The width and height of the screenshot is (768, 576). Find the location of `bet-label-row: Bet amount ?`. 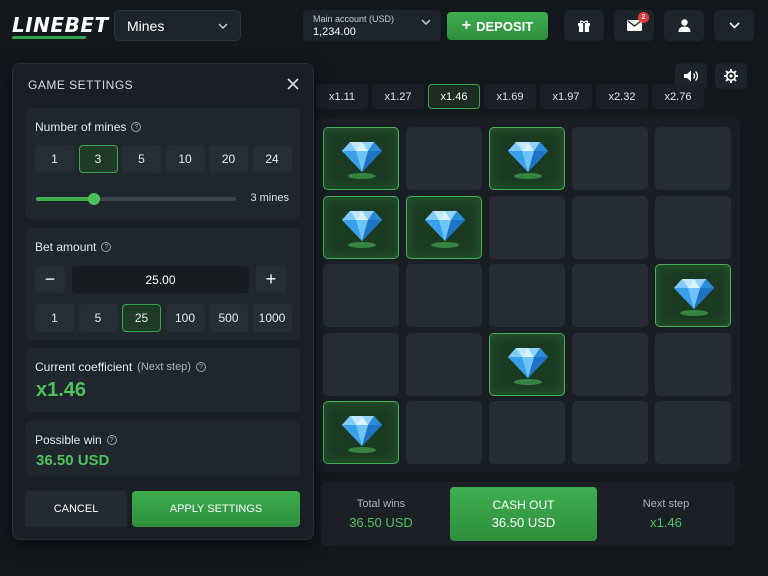

bet-label-row: Bet amount ? is located at coordinates (73, 247).